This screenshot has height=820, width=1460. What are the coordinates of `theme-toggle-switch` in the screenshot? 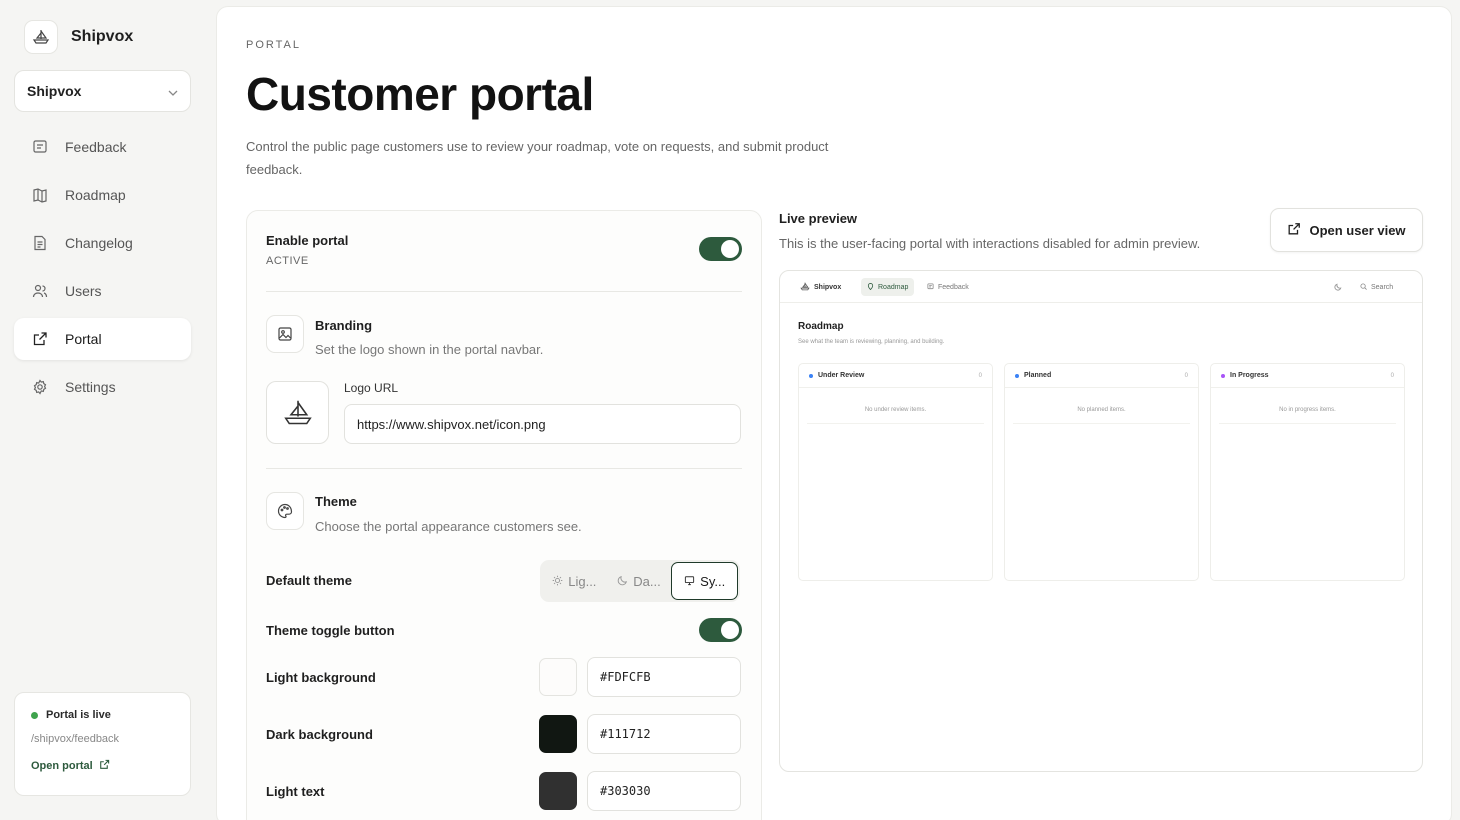 It's located at (720, 630).